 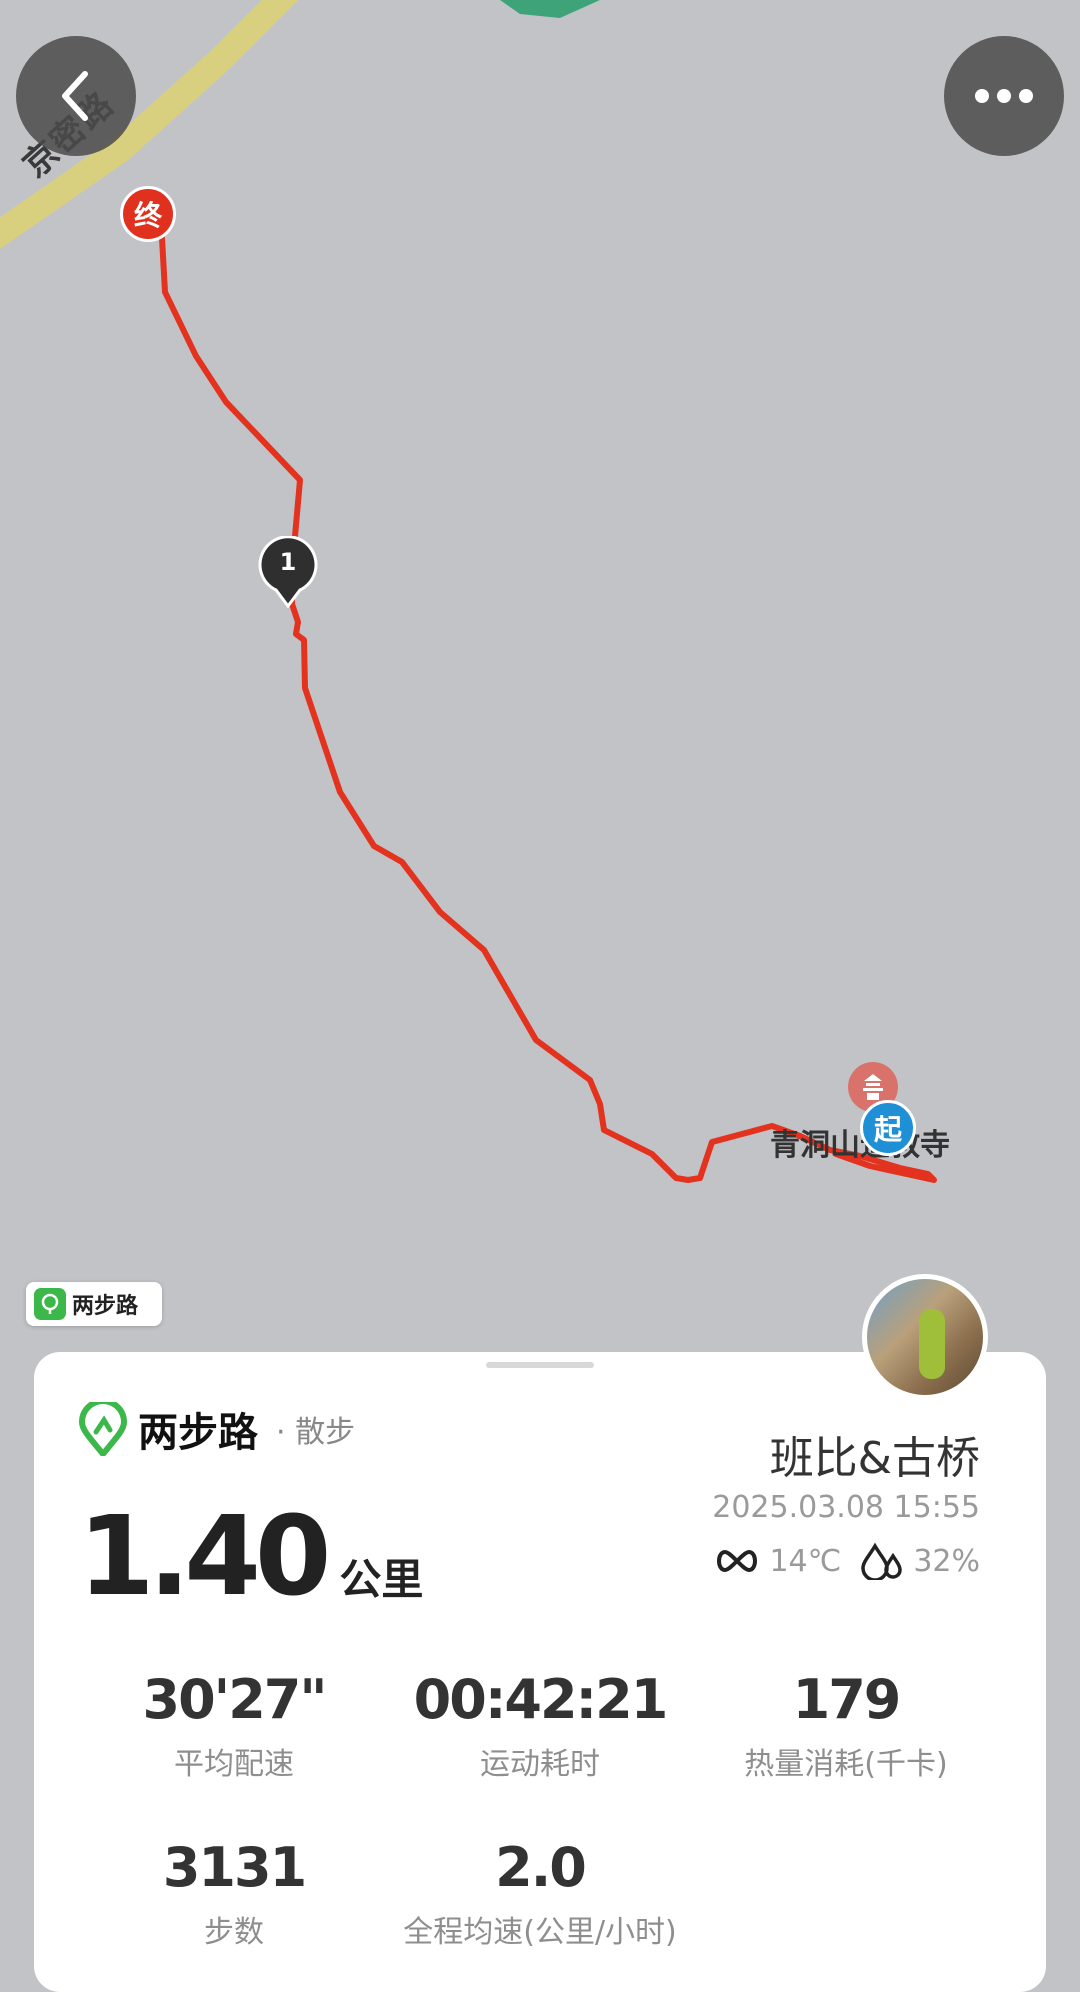 I want to click on stat-value: 2.0, so click(x=541, y=1867).